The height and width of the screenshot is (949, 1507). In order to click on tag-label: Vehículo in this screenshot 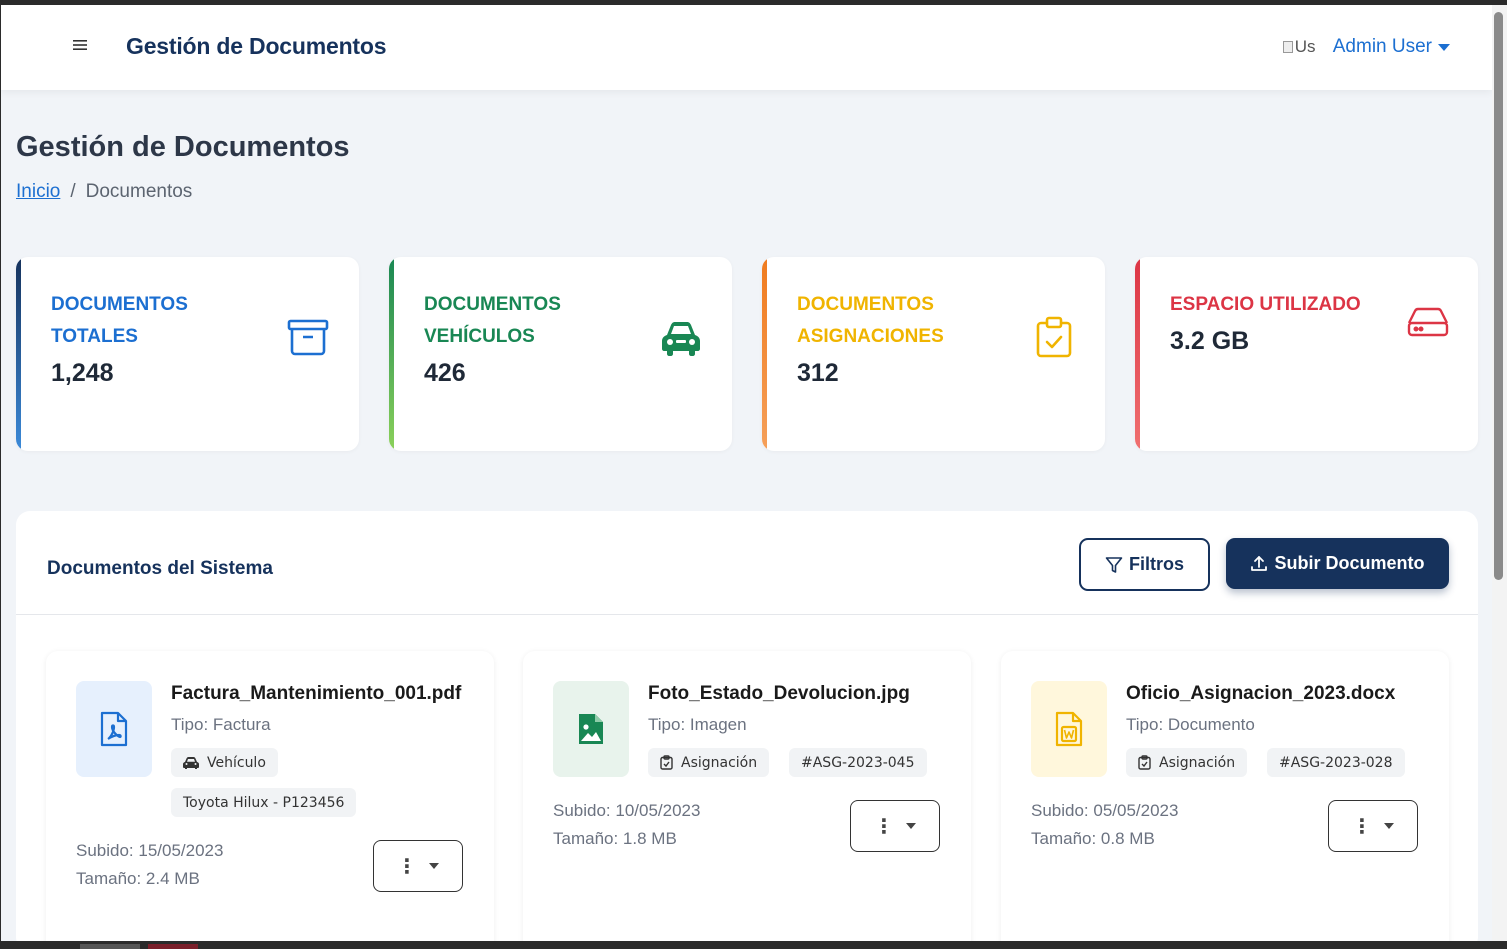, I will do `click(236, 762)`.